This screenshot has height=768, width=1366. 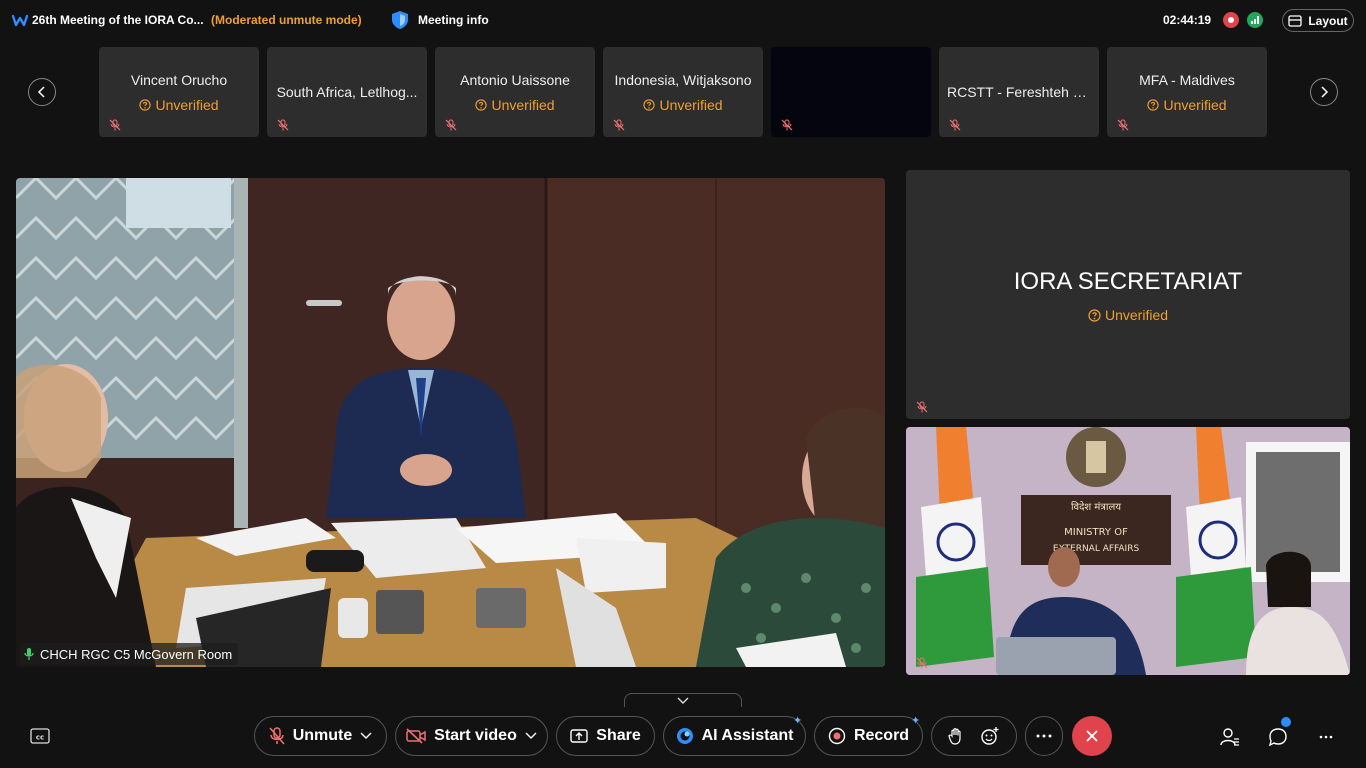 I want to click on participant-name: Vincent Orucho, so click(x=179, y=80).